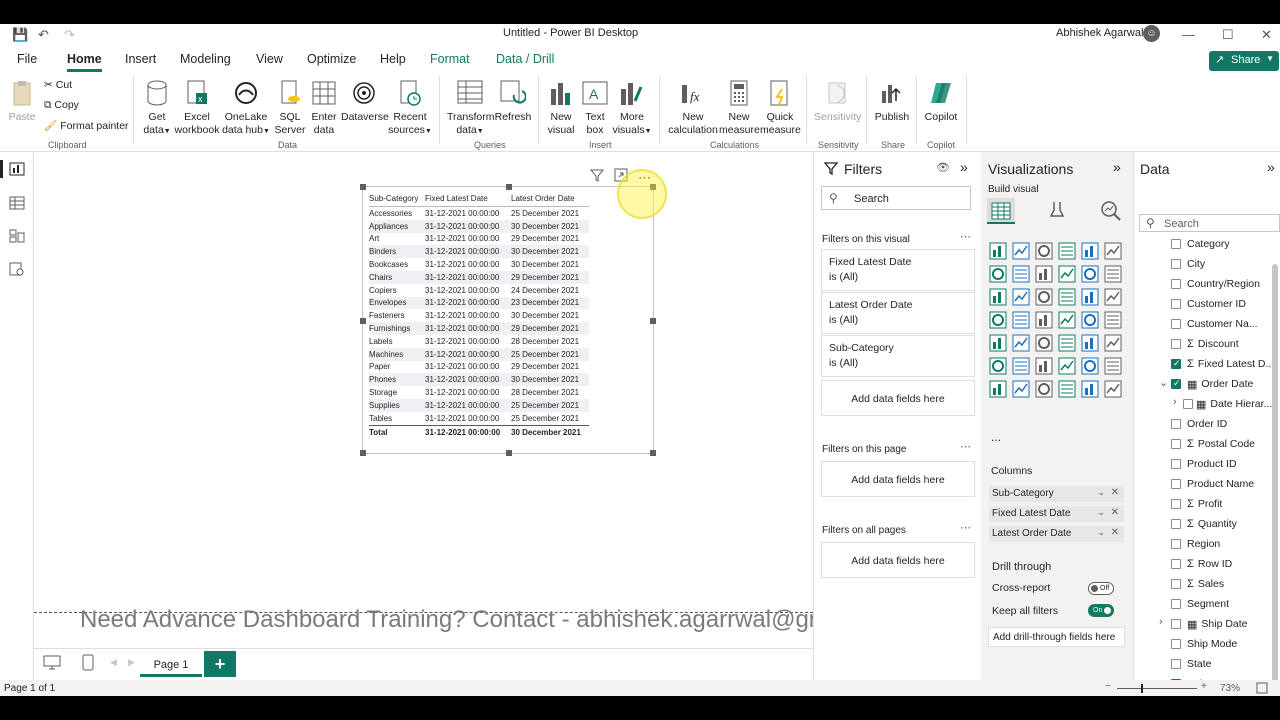 The height and width of the screenshot is (720, 1280). What do you see at coordinates (525, 59) in the screenshot?
I see `tab-data-drill: Data / Drill` at bounding box center [525, 59].